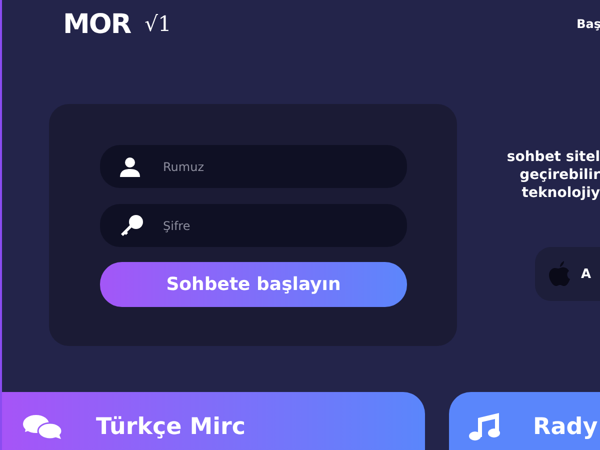 The height and width of the screenshot is (450, 600). I want to click on logo-mark: √1, so click(158, 24).